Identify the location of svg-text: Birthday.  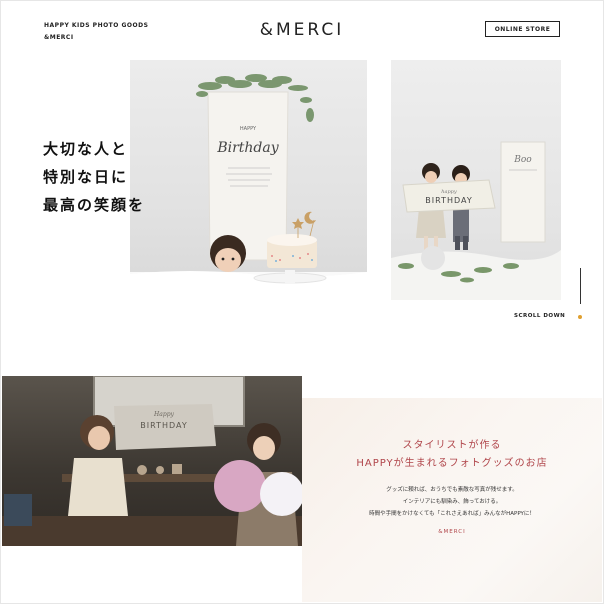
(247, 148).